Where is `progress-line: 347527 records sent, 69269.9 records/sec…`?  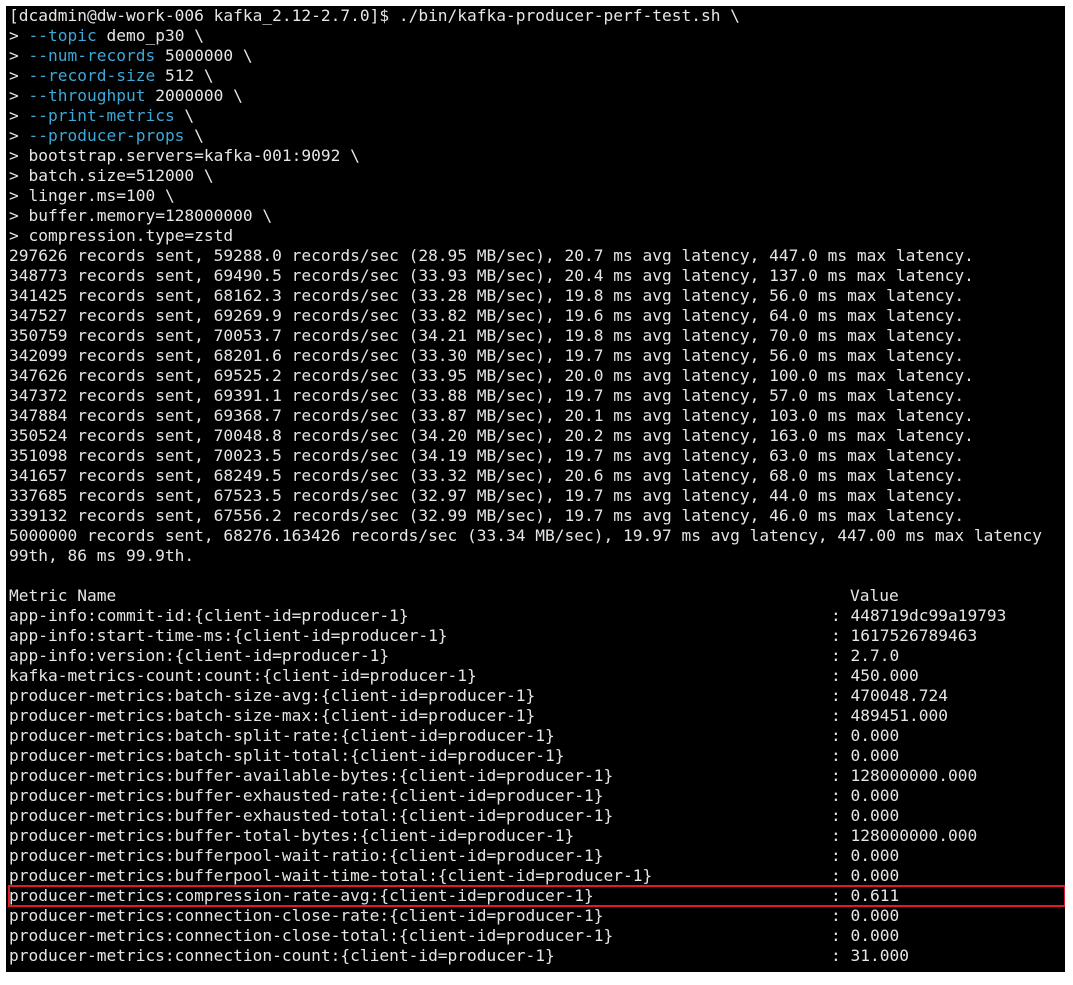 progress-line: 347527 records sent, 69269.9 records/sec… is located at coordinates (487, 315).